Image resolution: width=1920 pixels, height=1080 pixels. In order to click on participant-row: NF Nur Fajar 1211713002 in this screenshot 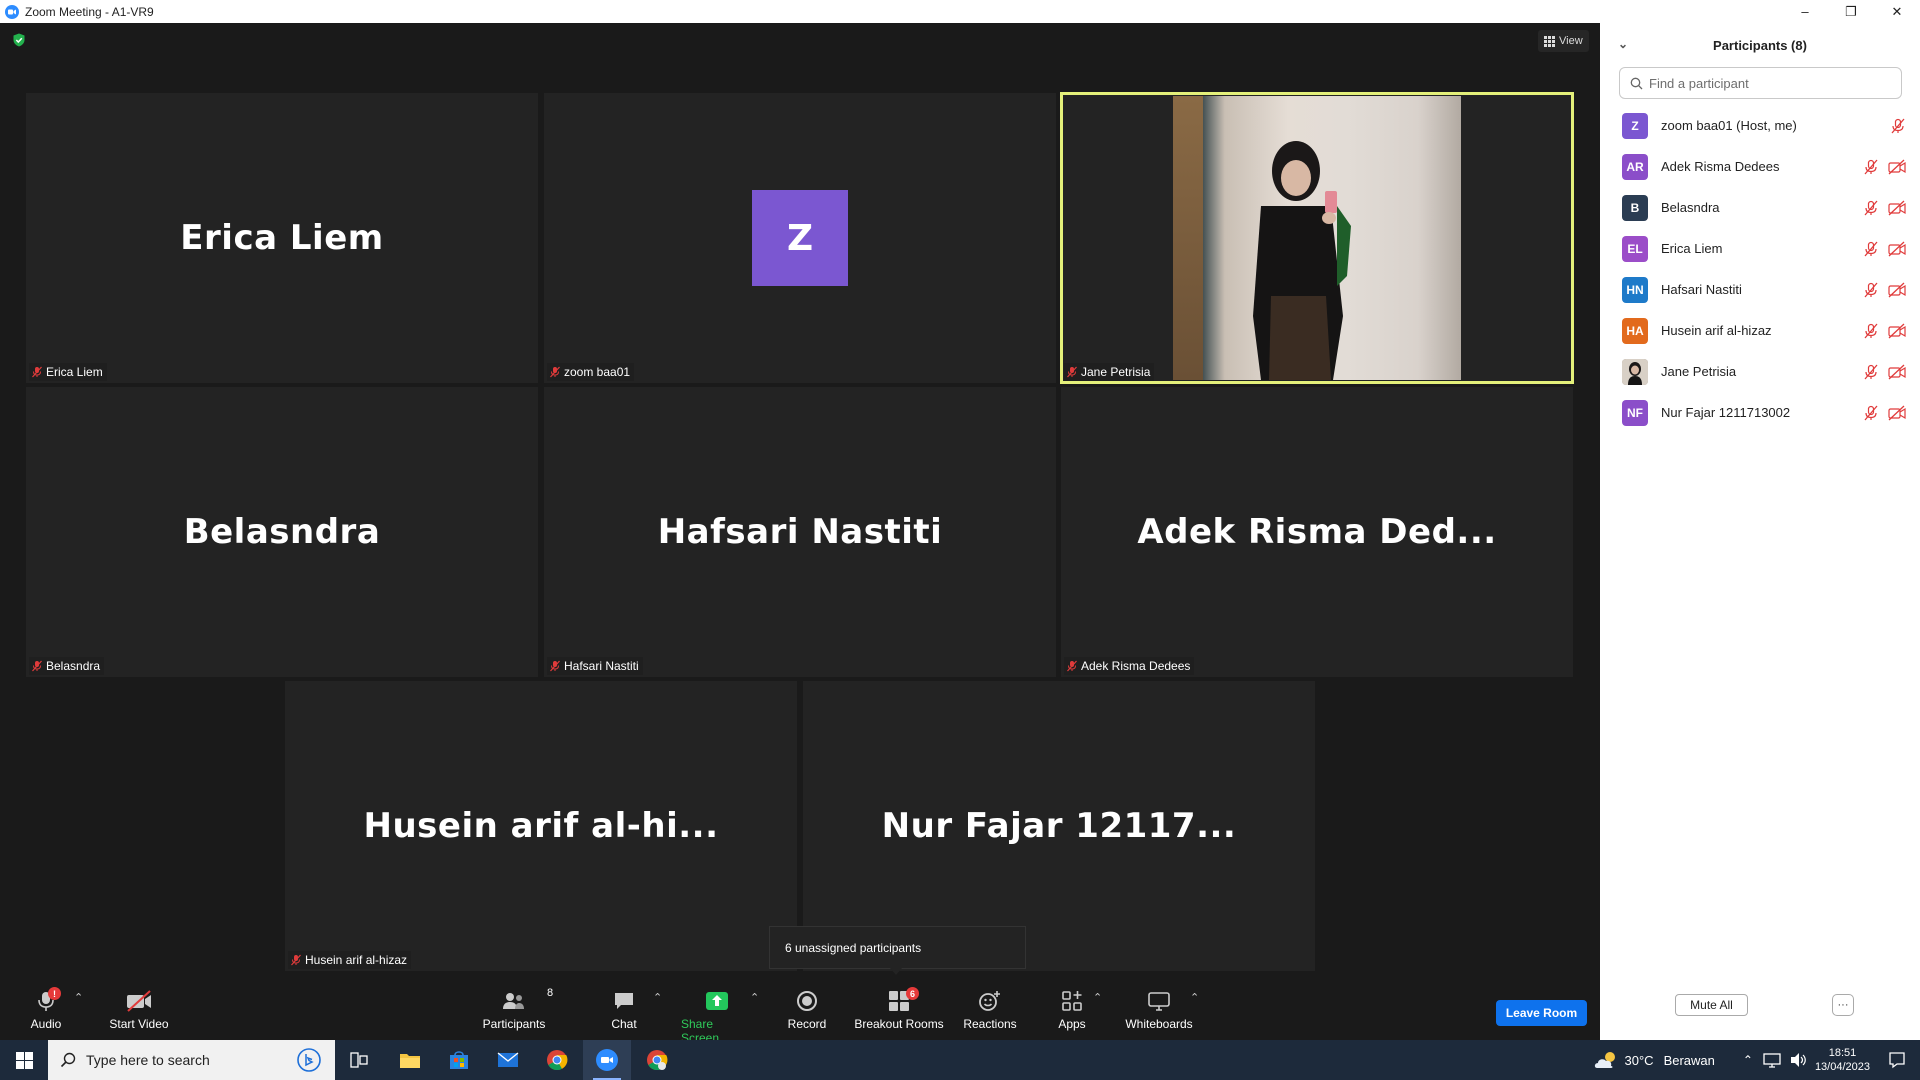, I will do `click(1760, 412)`.